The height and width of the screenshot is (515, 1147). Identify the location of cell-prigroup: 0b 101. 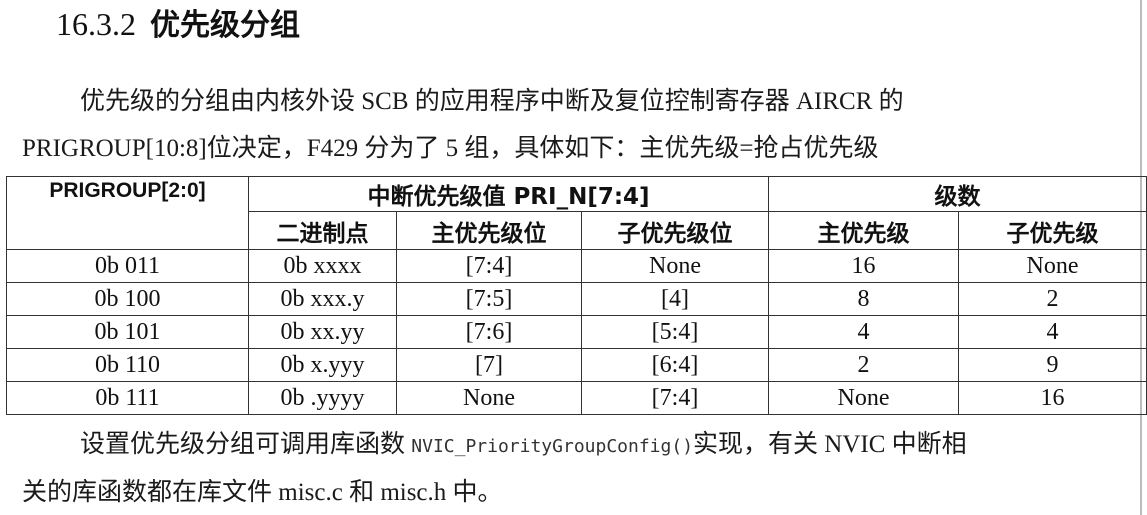
(127, 332).